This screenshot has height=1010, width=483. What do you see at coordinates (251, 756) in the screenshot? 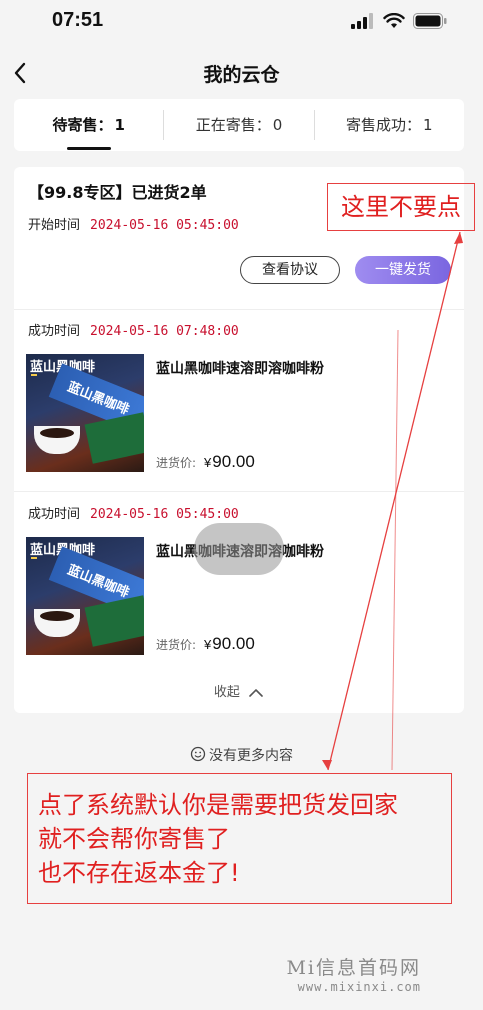
I see `no-more-label: 没有更多内容` at bounding box center [251, 756].